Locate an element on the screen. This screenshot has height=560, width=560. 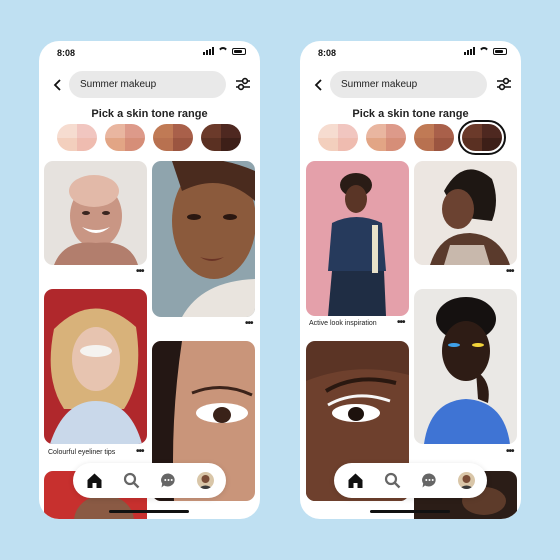
pin-caption: Colourful eyeliner tips is located at coordinates (82, 452).